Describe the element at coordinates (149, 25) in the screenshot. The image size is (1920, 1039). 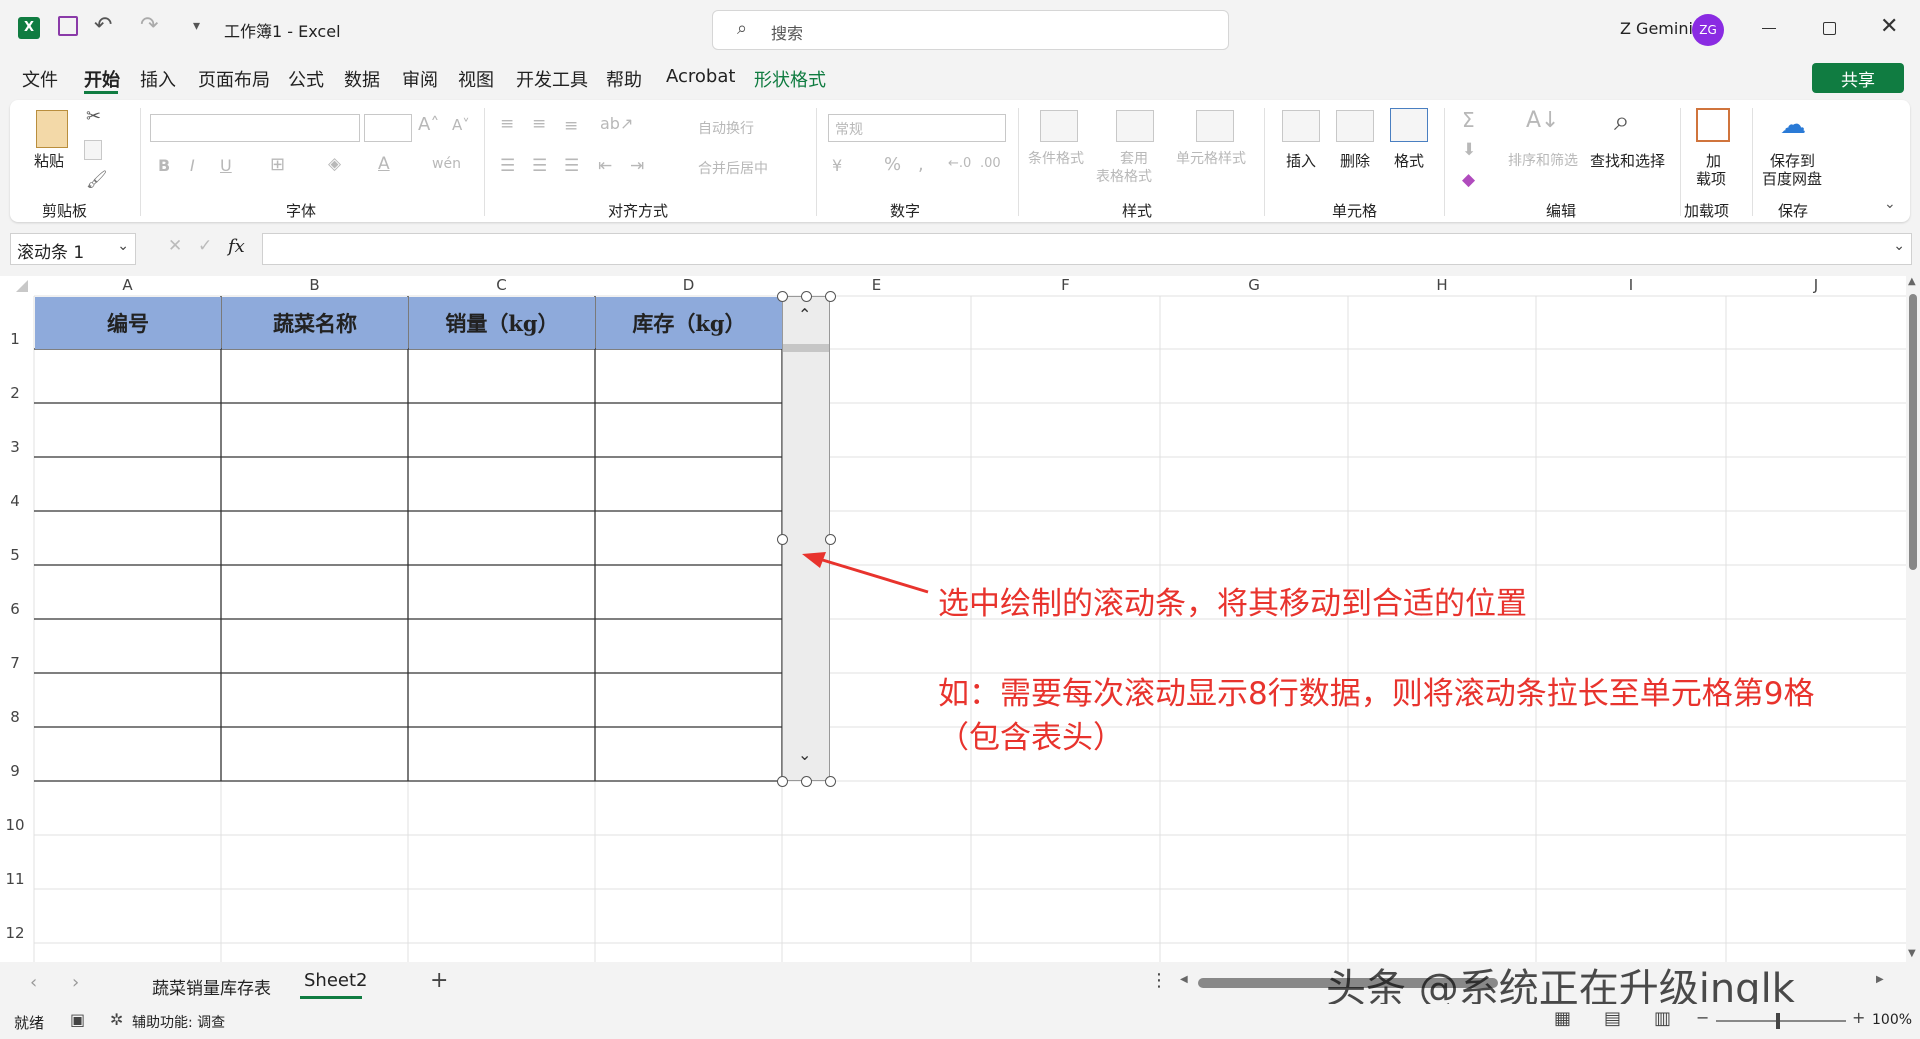
I see `redo-icon: ↷` at that location.